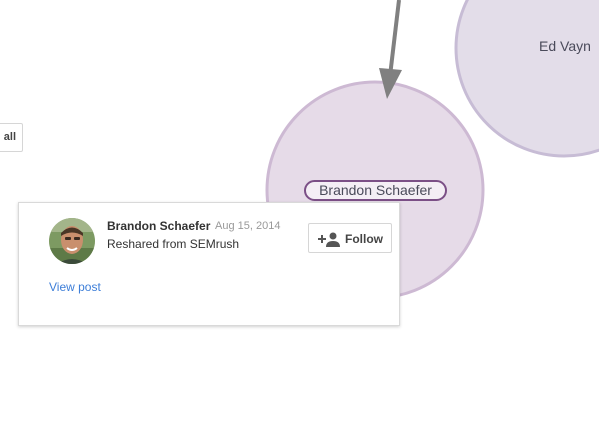 This screenshot has height=421, width=599. What do you see at coordinates (158, 226) in the screenshot?
I see `profile-name-link: Brandon Schaefer` at bounding box center [158, 226].